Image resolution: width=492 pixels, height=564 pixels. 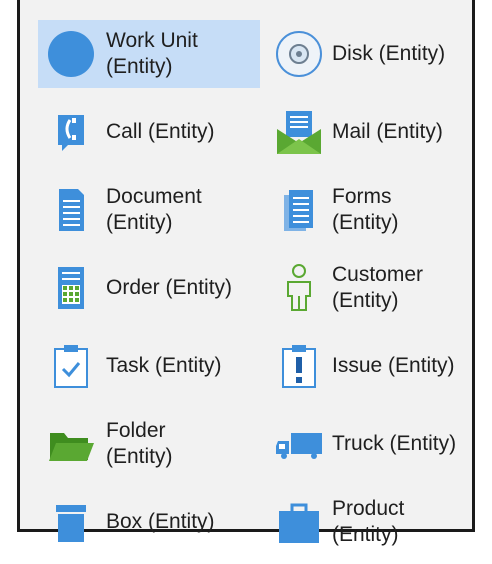 I want to click on shape-label: Customer, so click(x=378, y=274).